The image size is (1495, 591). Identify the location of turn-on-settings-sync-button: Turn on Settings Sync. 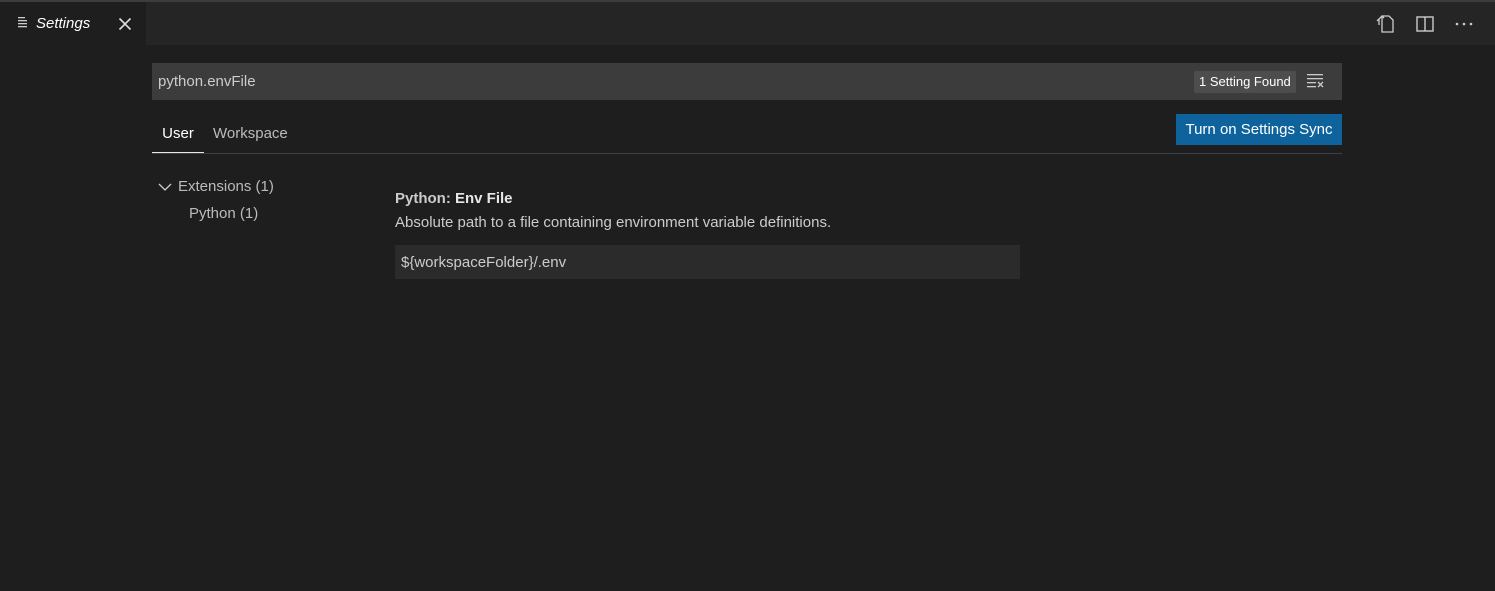
(1259, 129).